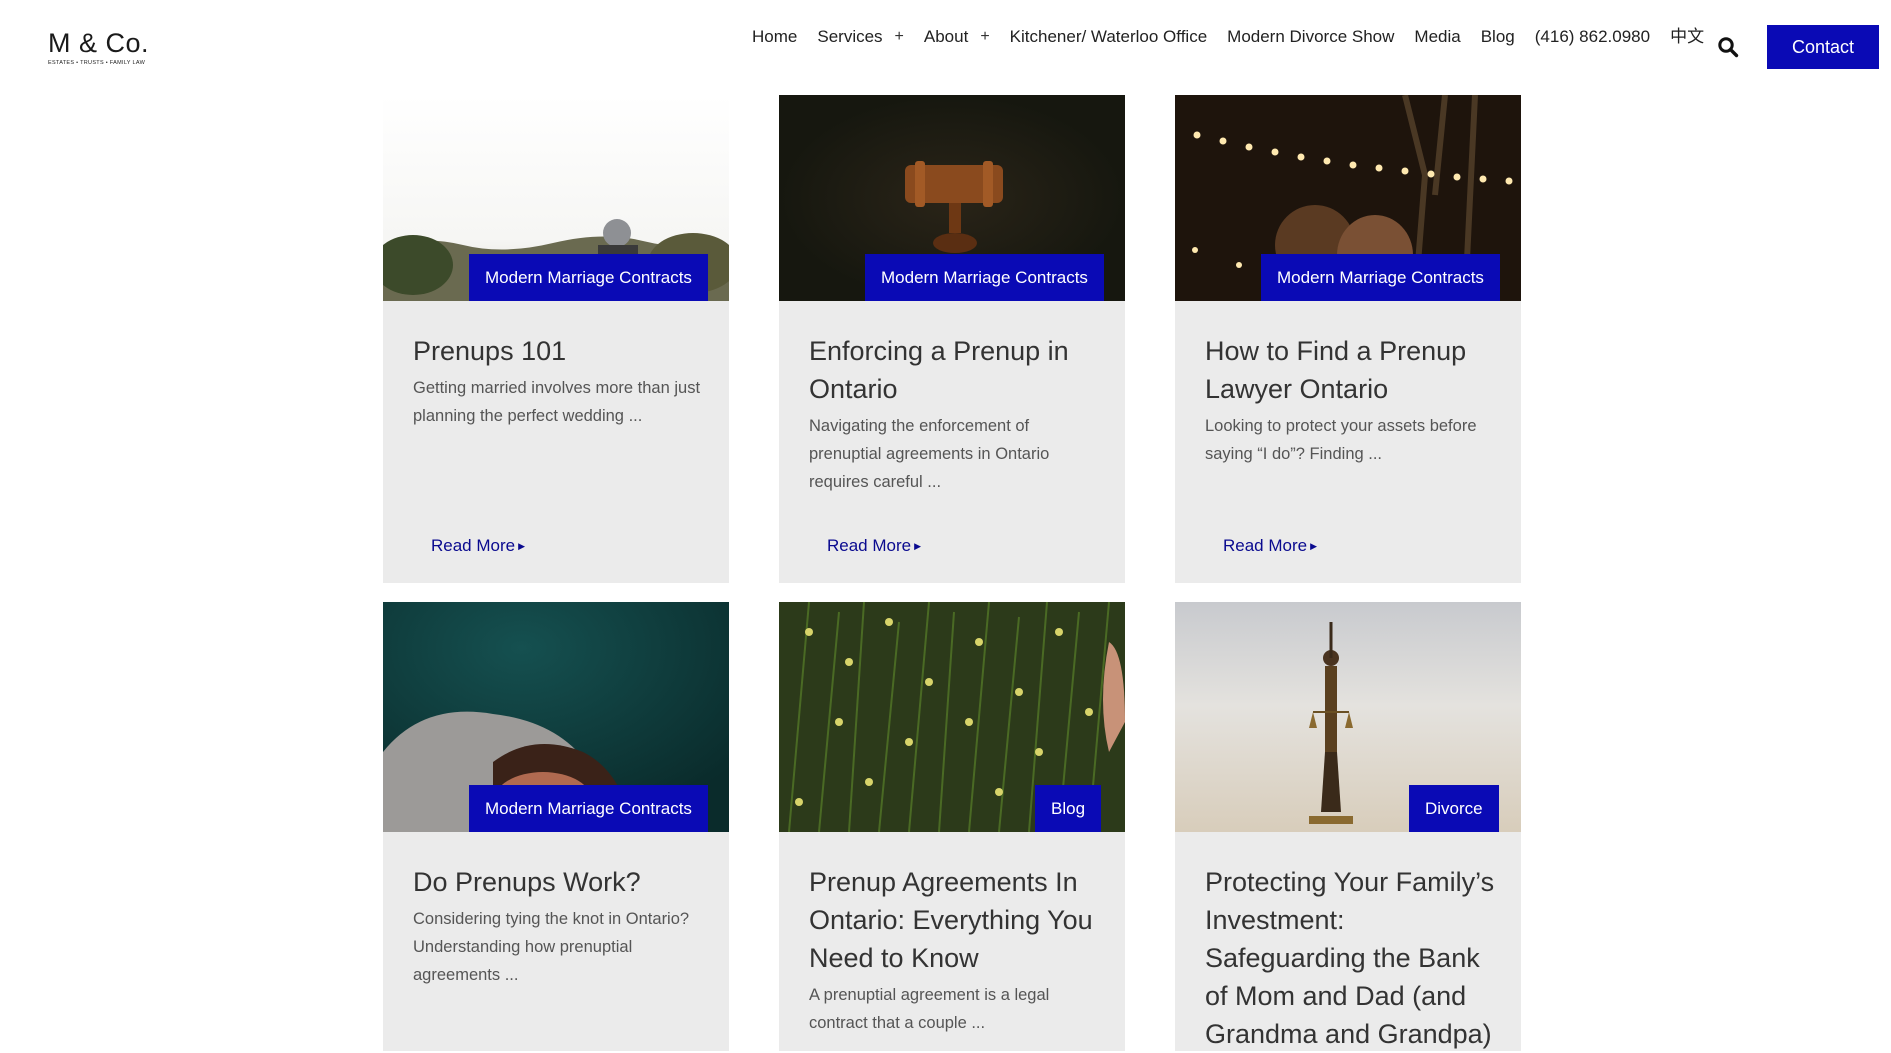 The image size is (1891, 1053). Describe the element at coordinates (1353, 370) in the screenshot. I see `post-title: How to Find a Prenup Lawyer Ontario` at that location.